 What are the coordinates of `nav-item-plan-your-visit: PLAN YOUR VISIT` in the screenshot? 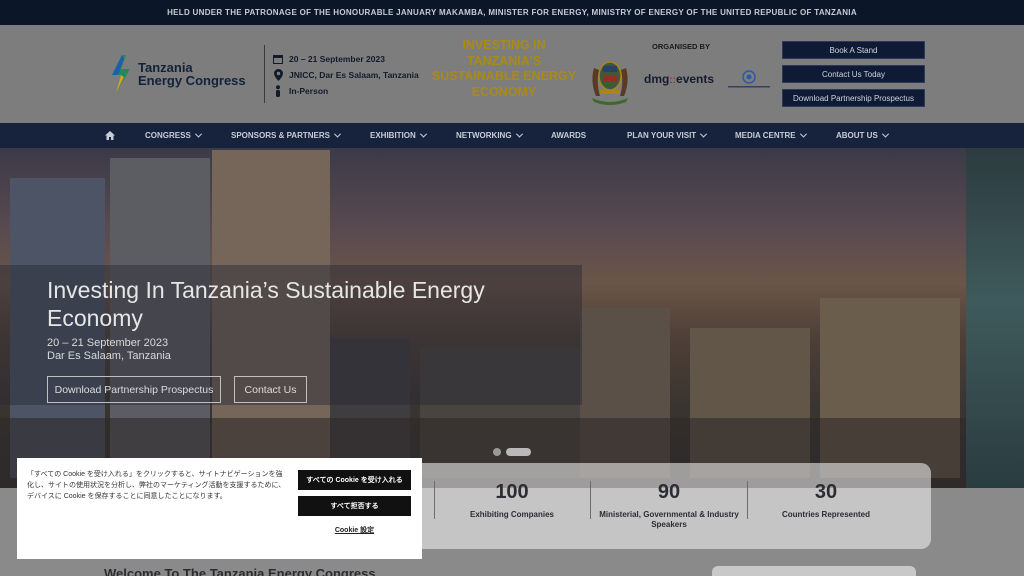 It's located at (667, 135).